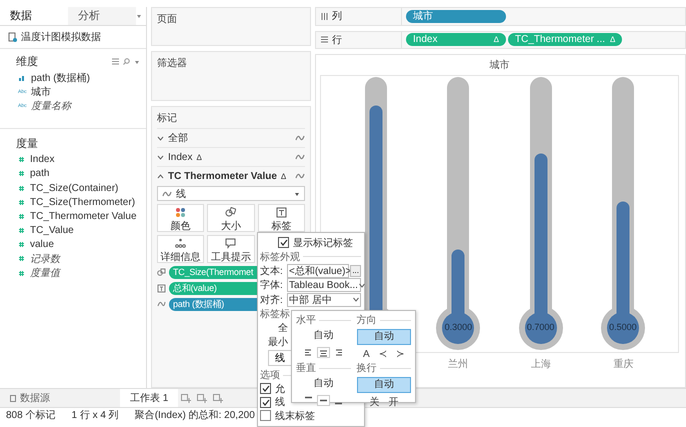  Describe the element at coordinates (95, 415) in the screenshot. I see `status-text: 1 行 x 4 列` at that location.